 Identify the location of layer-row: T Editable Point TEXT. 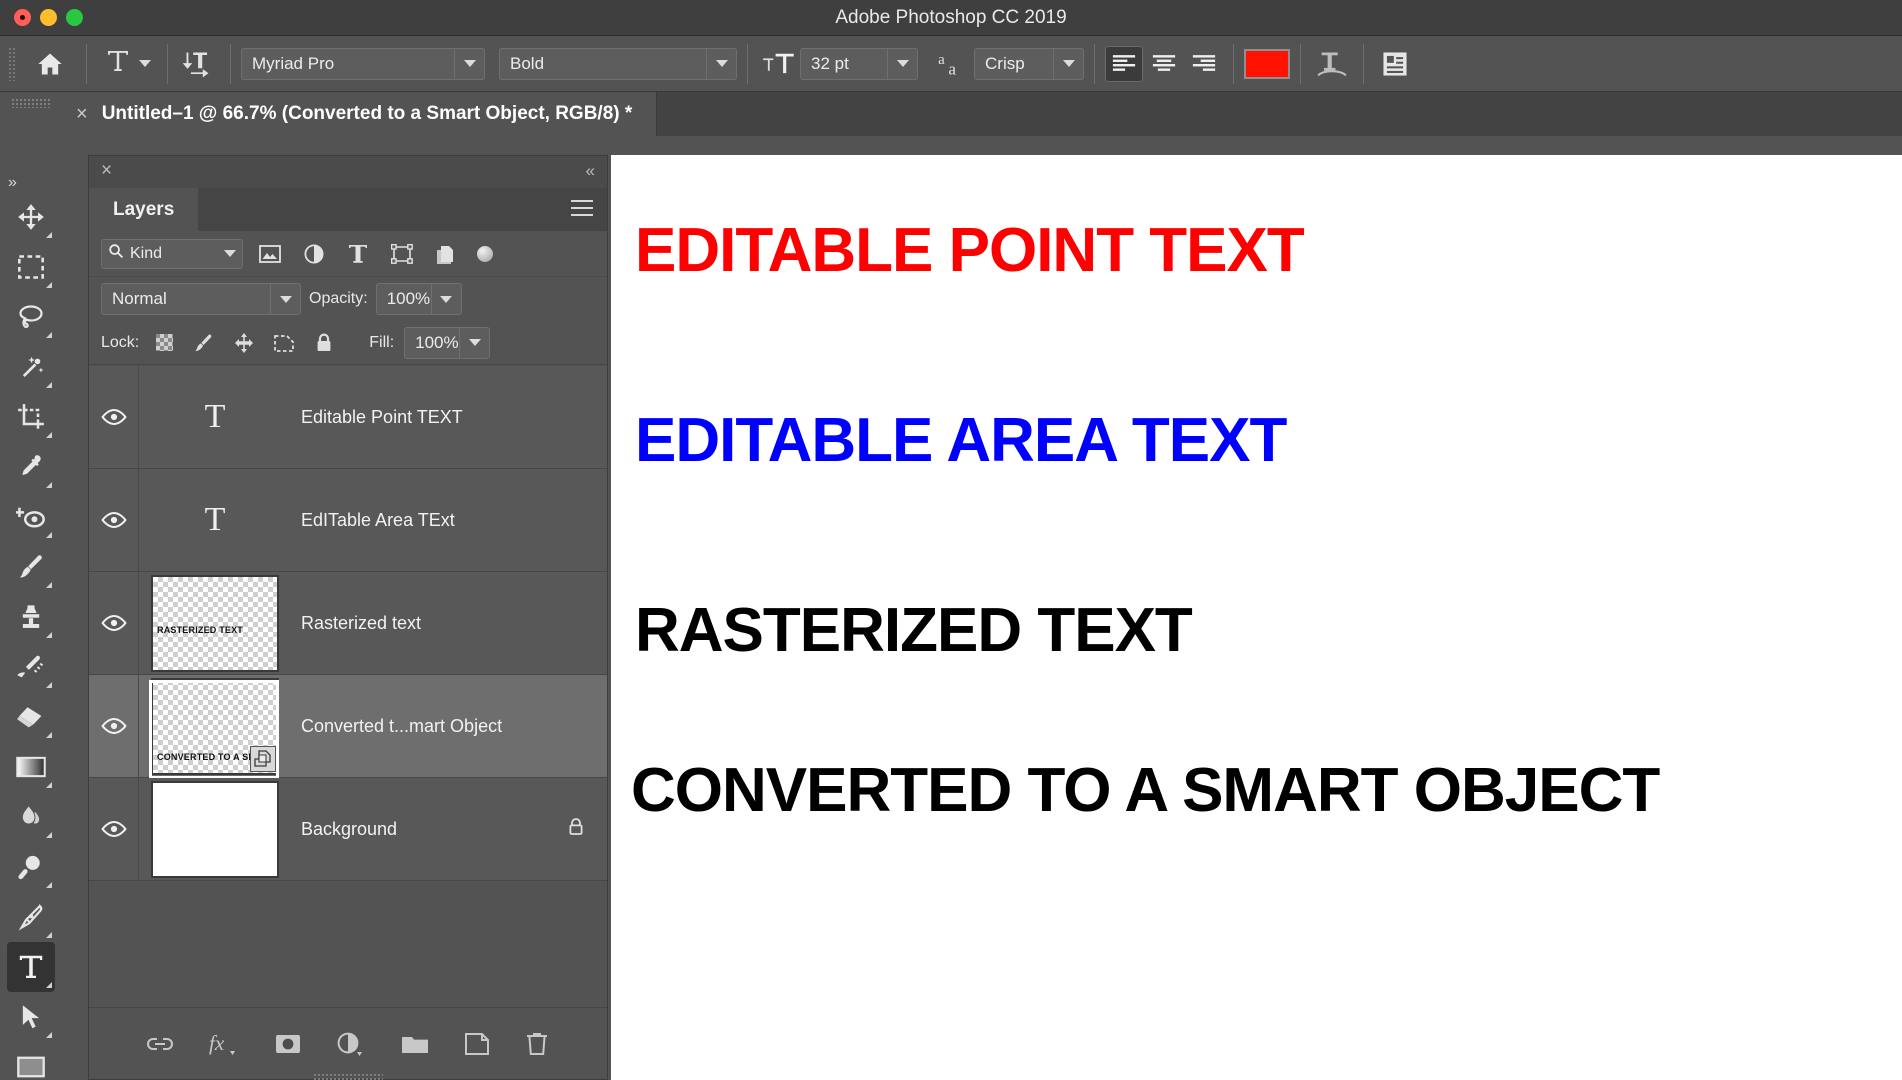
(348, 417).